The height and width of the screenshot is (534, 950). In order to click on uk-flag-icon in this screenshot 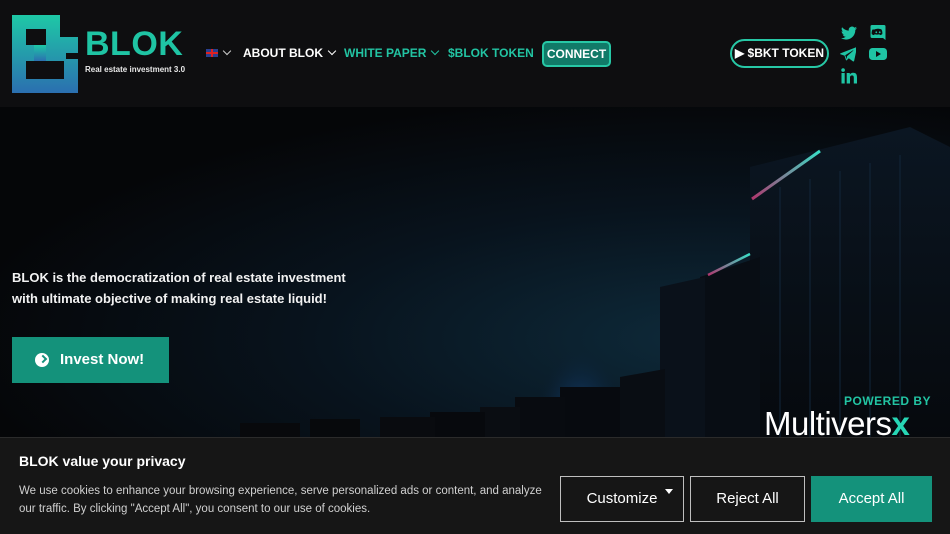, I will do `click(212, 53)`.